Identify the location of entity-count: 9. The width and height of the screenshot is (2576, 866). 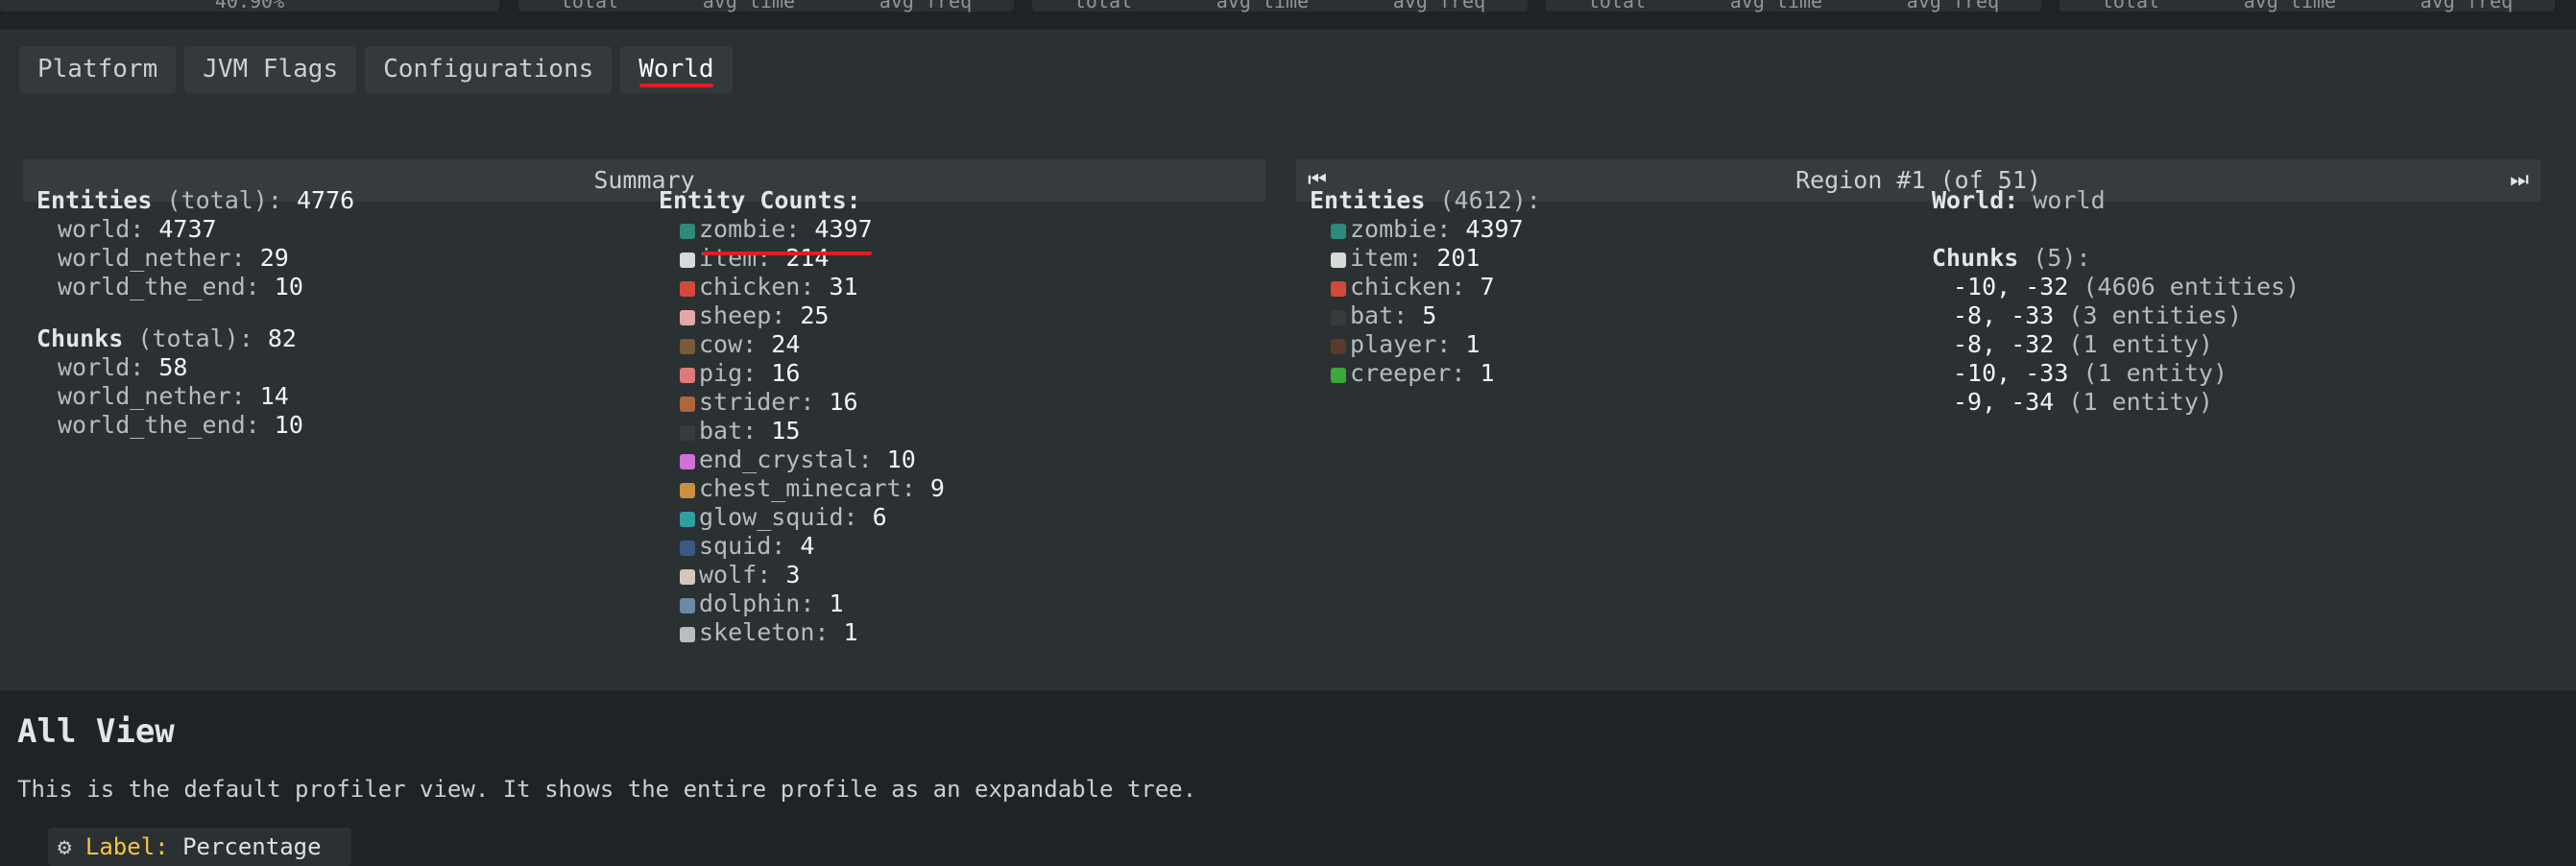
(937, 488).